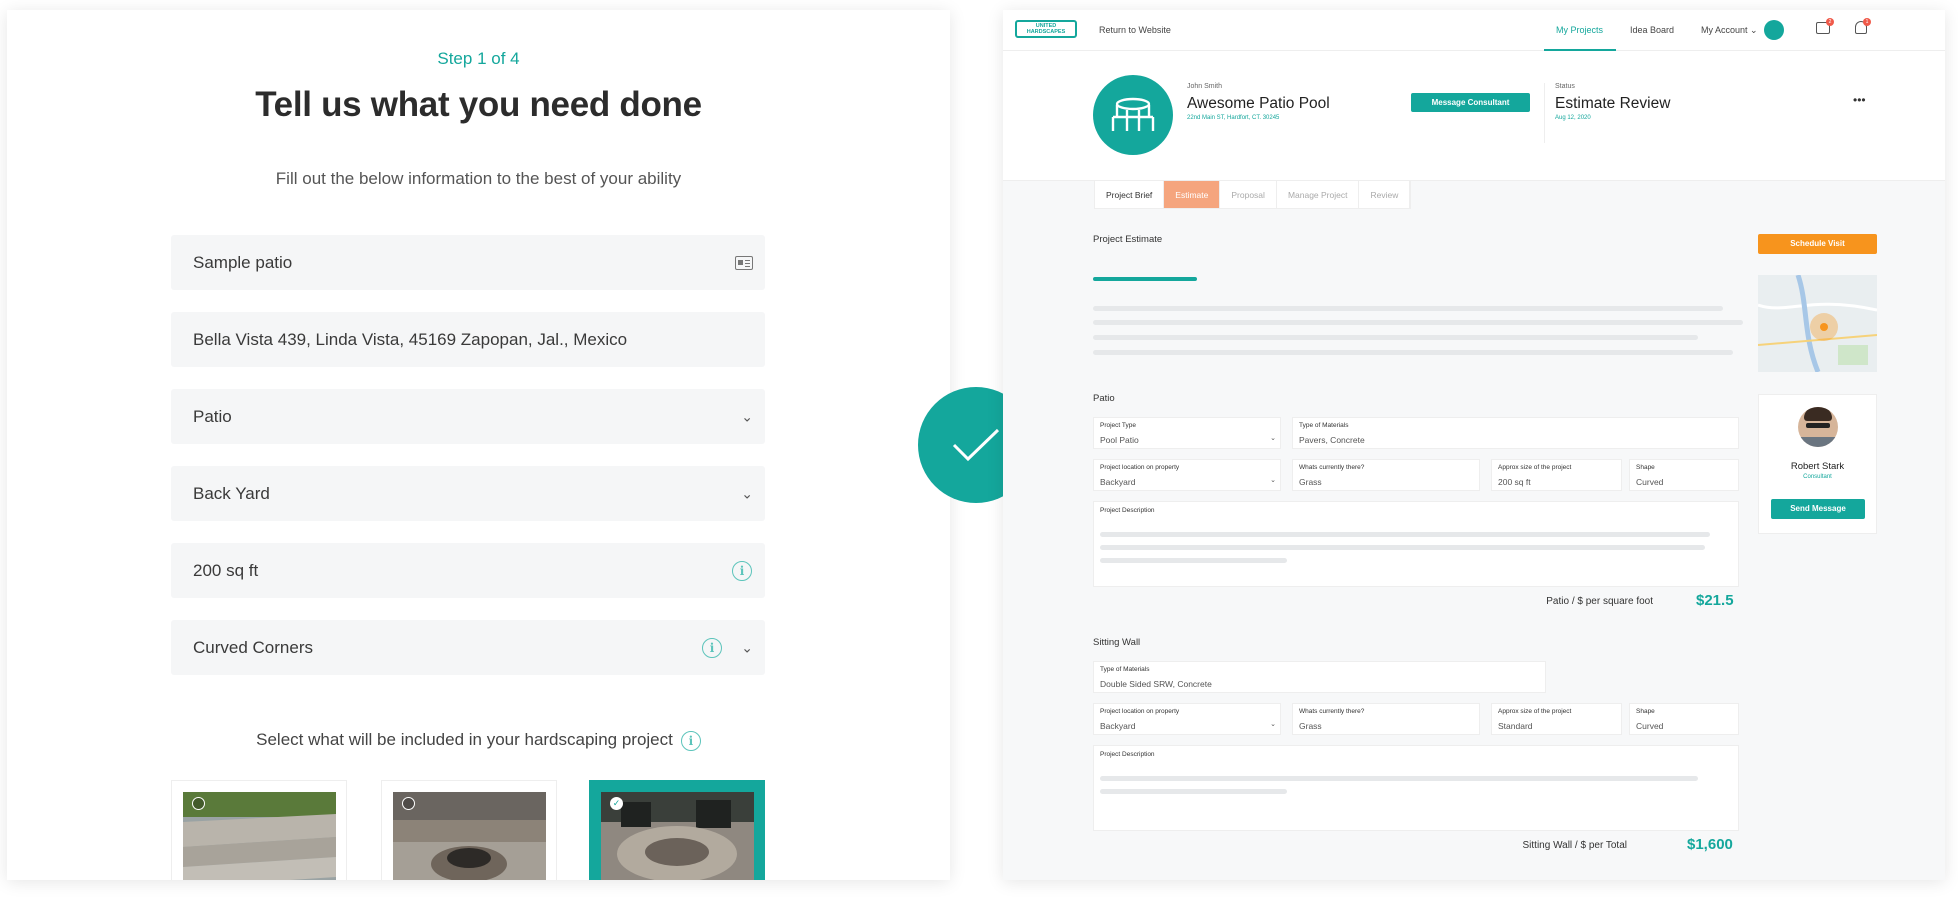 The height and width of the screenshot is (898, 1958). I want to click on tab-manage-project: Manage Project, so click(1318, 194).